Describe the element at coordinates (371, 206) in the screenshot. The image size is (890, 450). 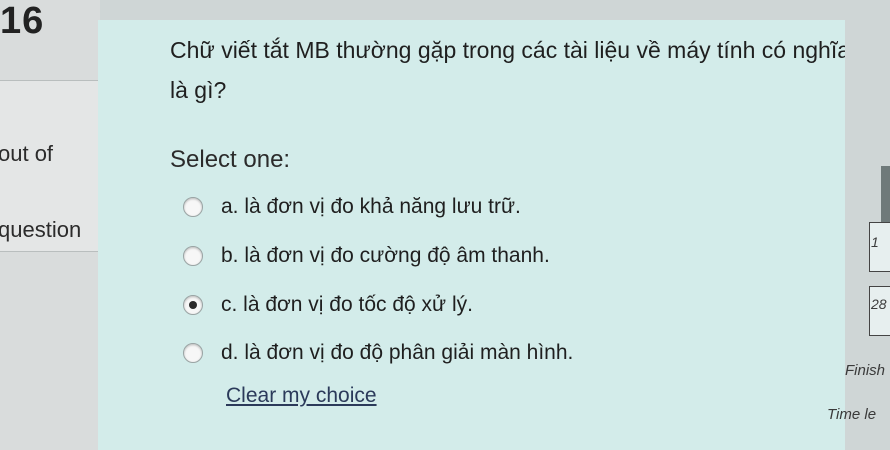
I see `option-a-label: a. là đơn vị đo khả năng lưu trữ.` at that location.